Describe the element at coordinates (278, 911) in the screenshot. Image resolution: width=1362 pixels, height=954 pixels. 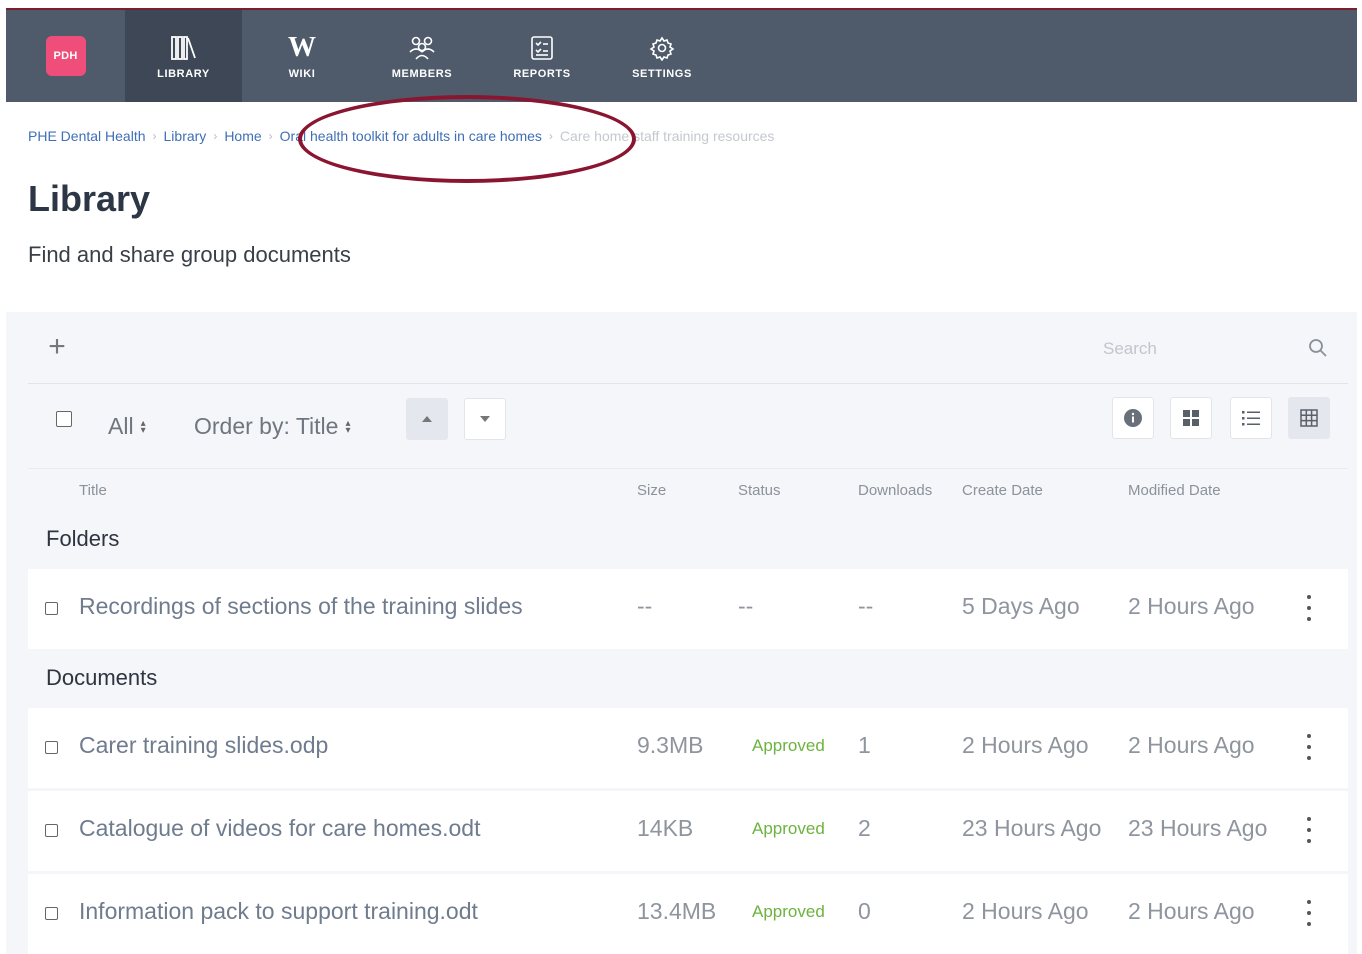
I see `document-title: Information pack to support training.odt` at that location.